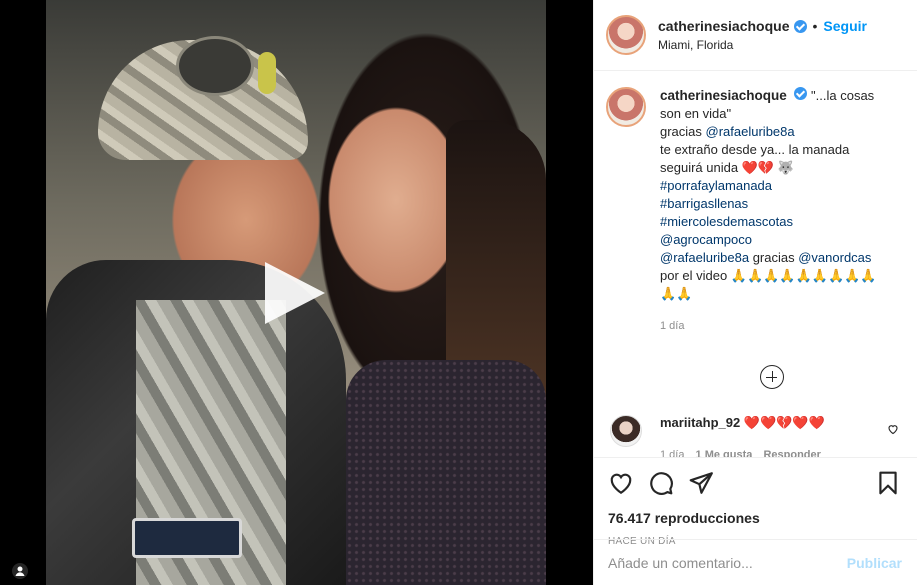  What do you see at coordinates (874, 563) in the screenshot?
I see `publish-button: Publicar` at bounding box center [874, 563].